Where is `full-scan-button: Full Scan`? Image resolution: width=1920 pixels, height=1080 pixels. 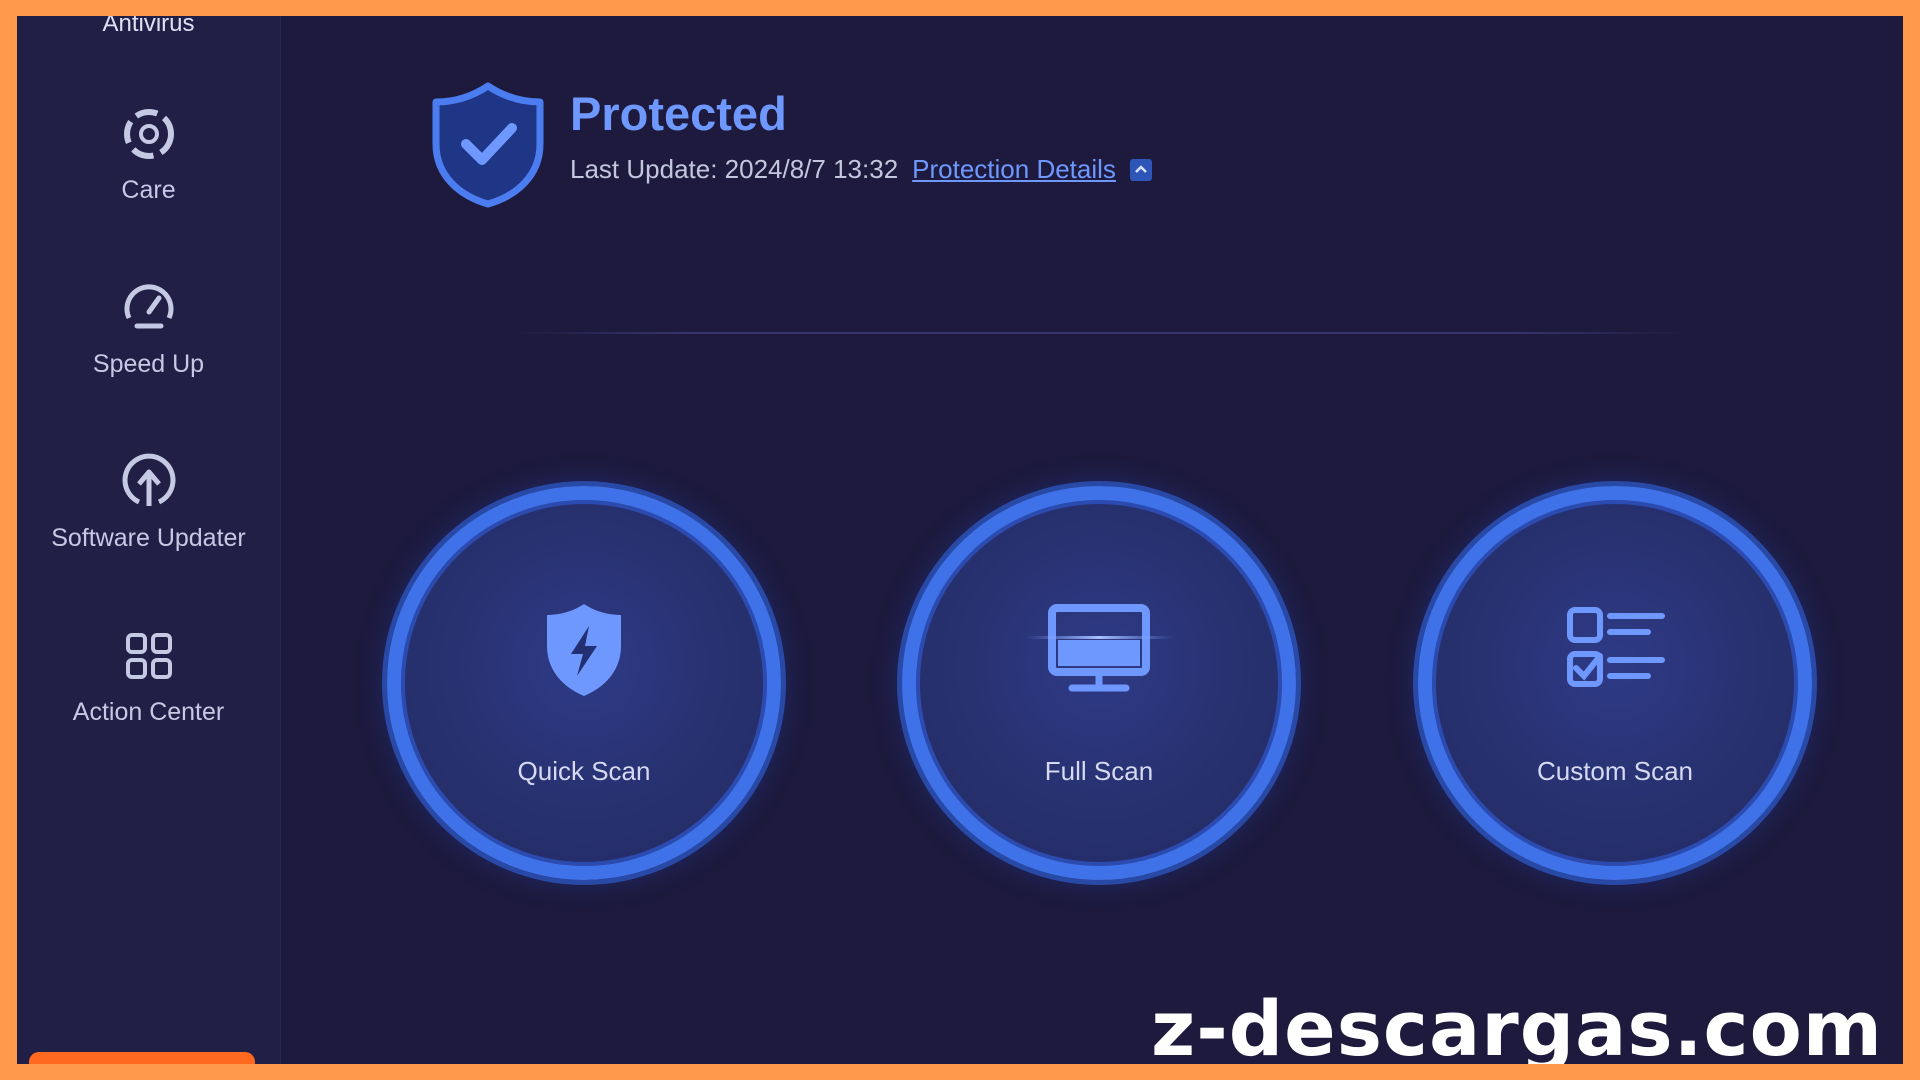 full-scan-button: Full Scan is located at coordinates (1099, 683).